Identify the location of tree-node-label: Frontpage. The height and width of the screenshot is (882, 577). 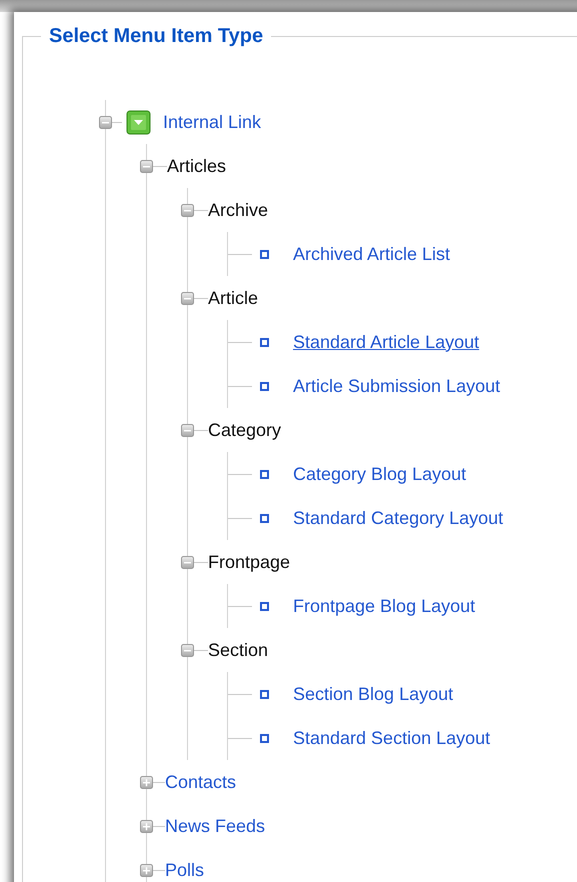
(249, 562).